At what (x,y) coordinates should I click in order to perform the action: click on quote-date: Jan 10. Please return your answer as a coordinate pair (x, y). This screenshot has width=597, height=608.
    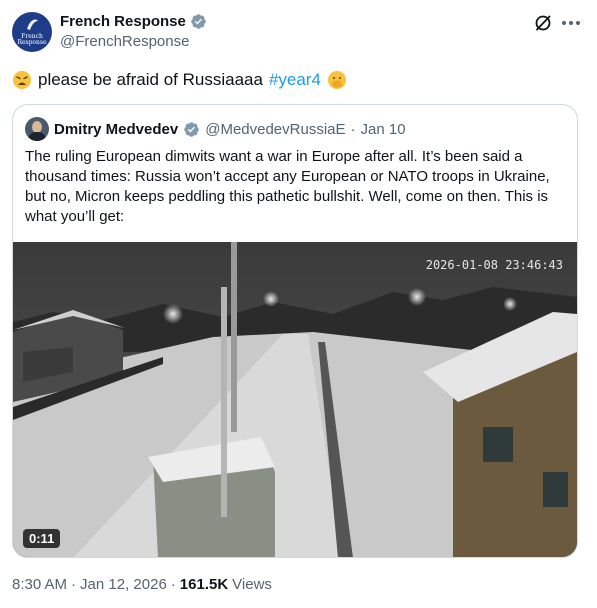
    Looking at the image, I should click on (383, 129).